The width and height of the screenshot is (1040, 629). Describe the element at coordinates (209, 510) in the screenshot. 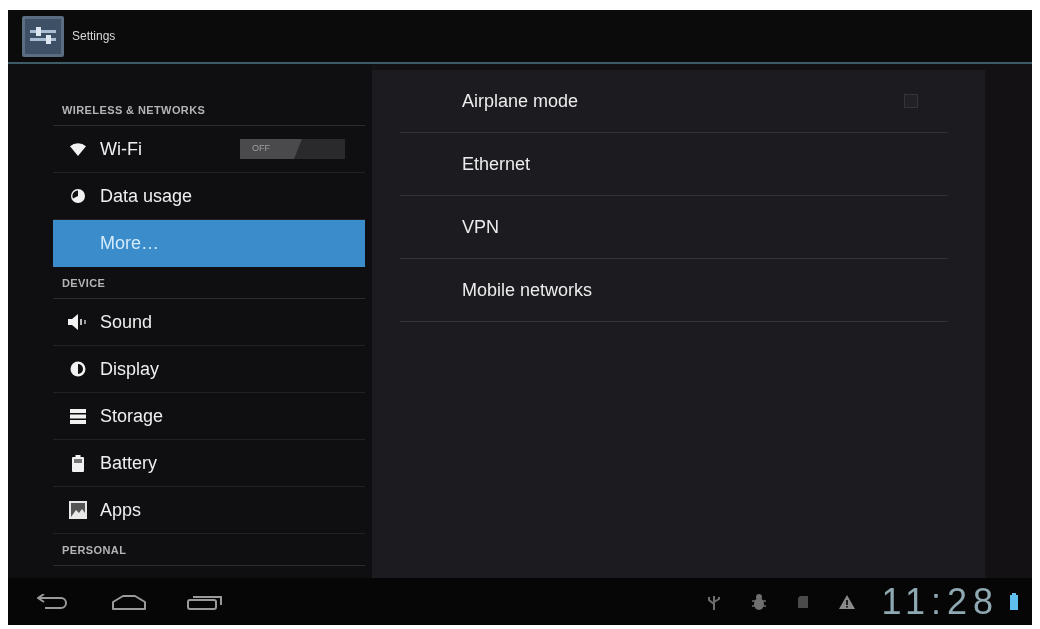

I see `sidebar-item: Apps` at that location.